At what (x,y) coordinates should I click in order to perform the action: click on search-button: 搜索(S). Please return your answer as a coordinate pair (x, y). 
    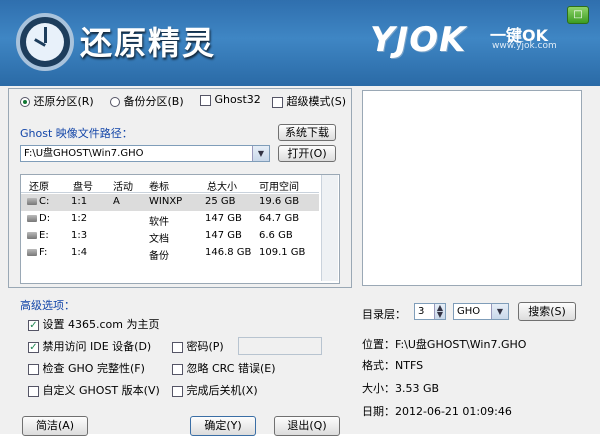
    Looking at the image, I should click on (547, 311).